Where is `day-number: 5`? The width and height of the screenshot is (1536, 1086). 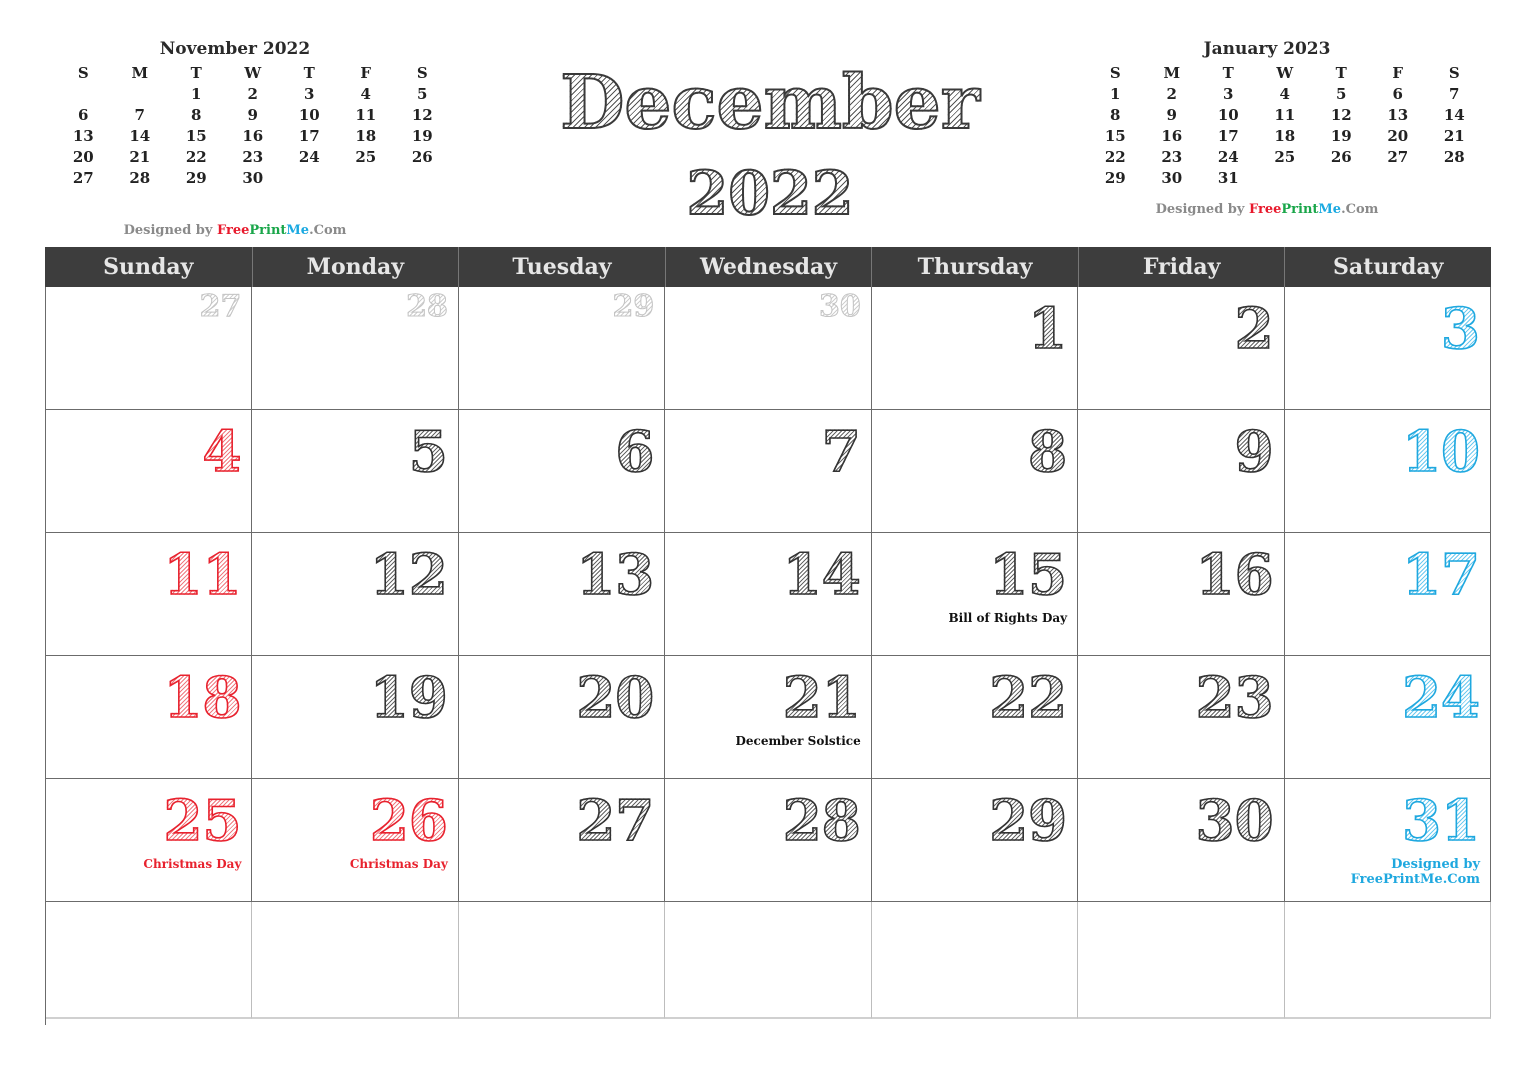 day-number: 5 is located at coordinates (428, 452).